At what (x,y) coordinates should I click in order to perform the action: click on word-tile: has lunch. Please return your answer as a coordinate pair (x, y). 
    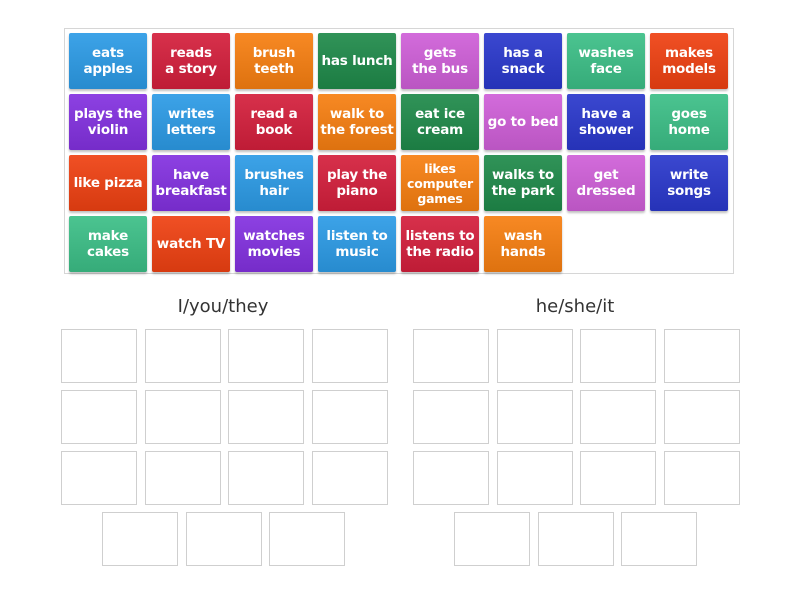
    Looking at the image, I should click on (357, 61).